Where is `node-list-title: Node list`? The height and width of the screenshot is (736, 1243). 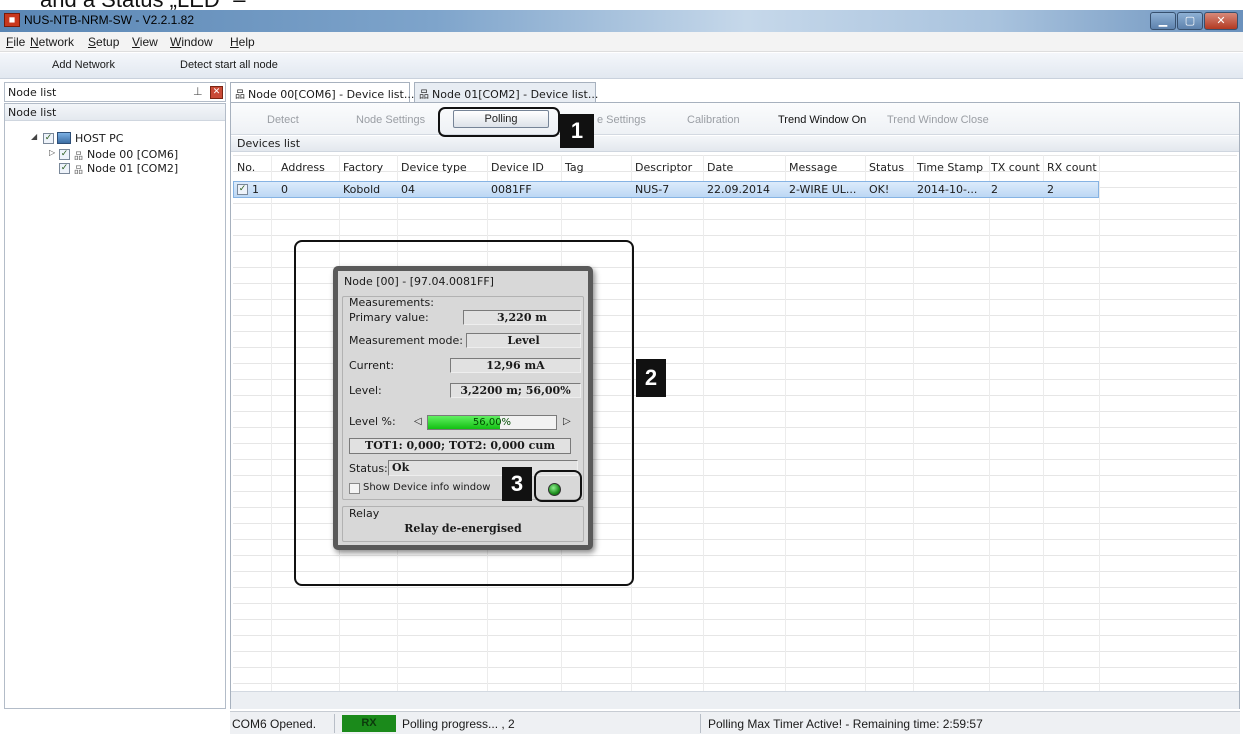
node-list-title: Node list is located at coordinates (115, 112).